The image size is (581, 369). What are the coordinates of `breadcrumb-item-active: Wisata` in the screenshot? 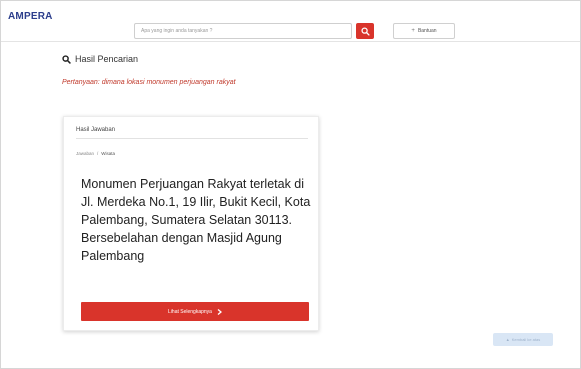 It's located at (108, 153).